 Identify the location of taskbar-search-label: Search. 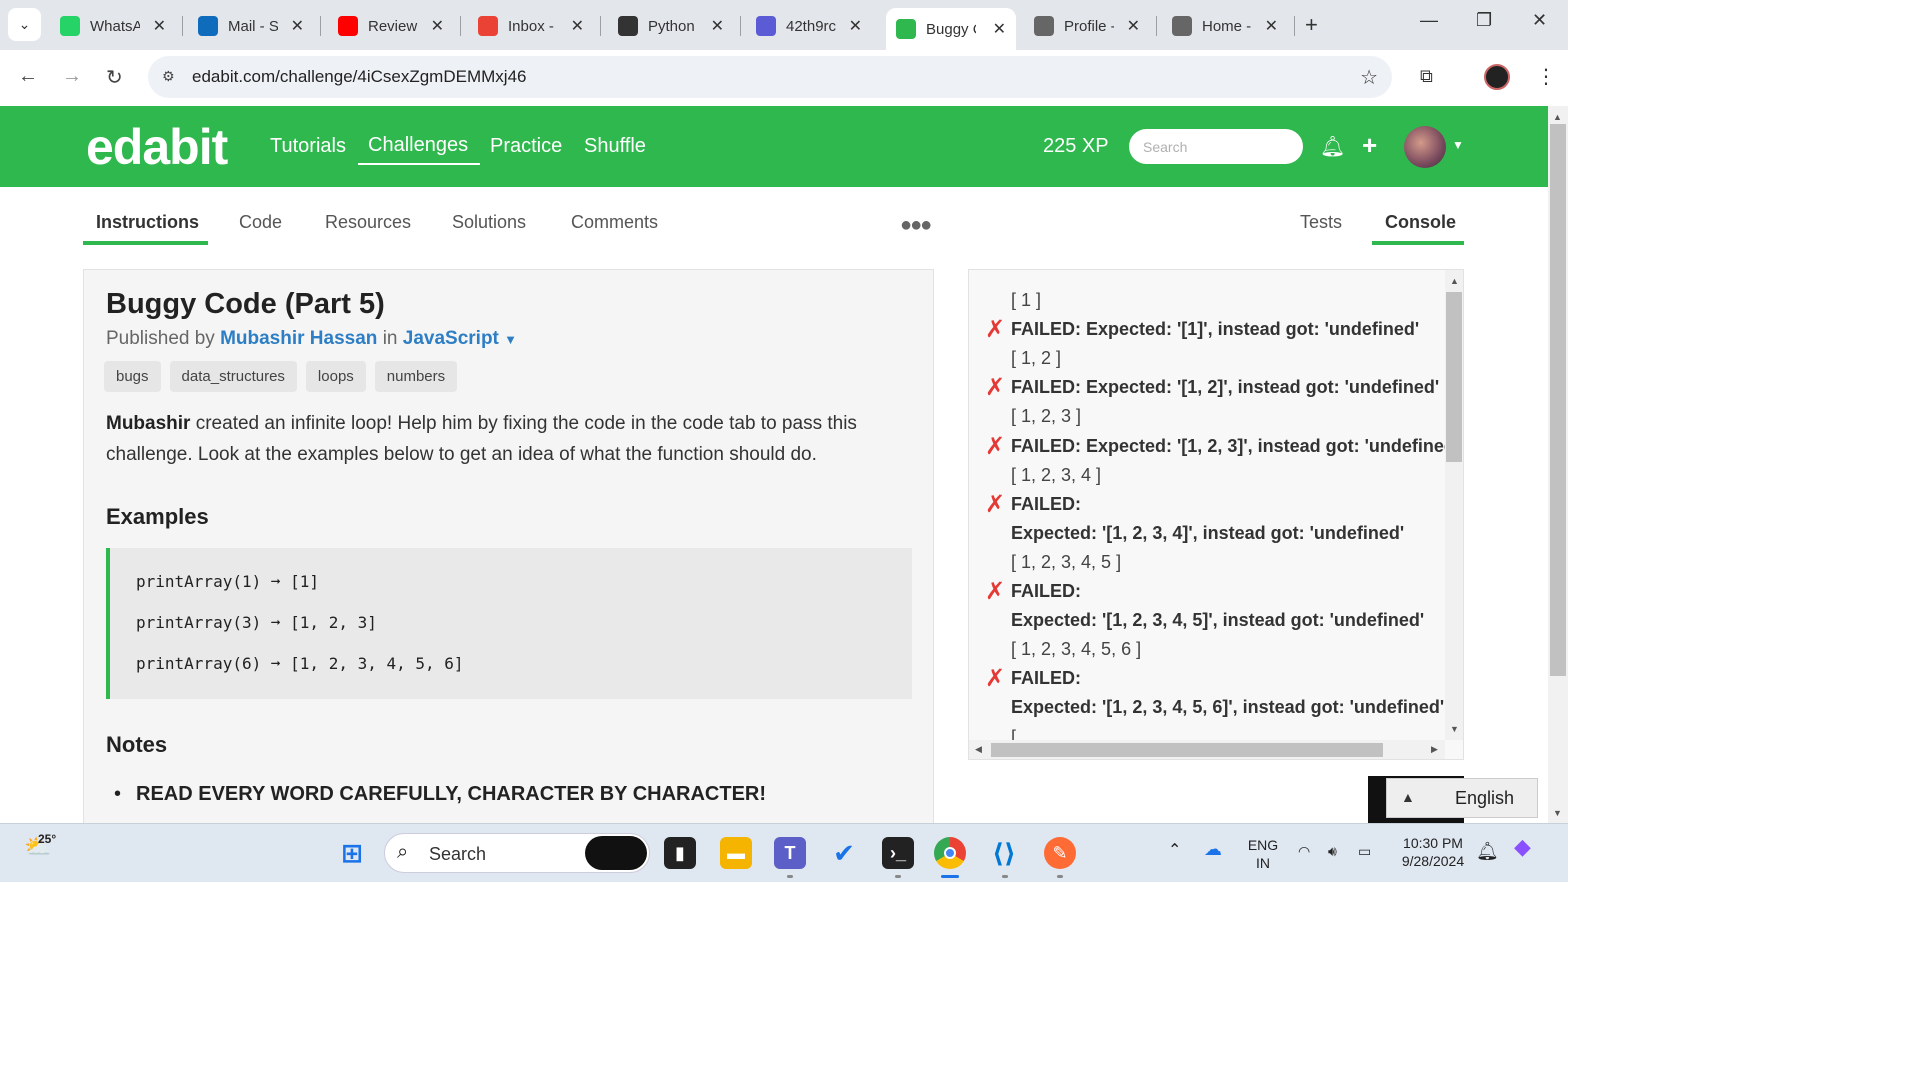
(458, 854).